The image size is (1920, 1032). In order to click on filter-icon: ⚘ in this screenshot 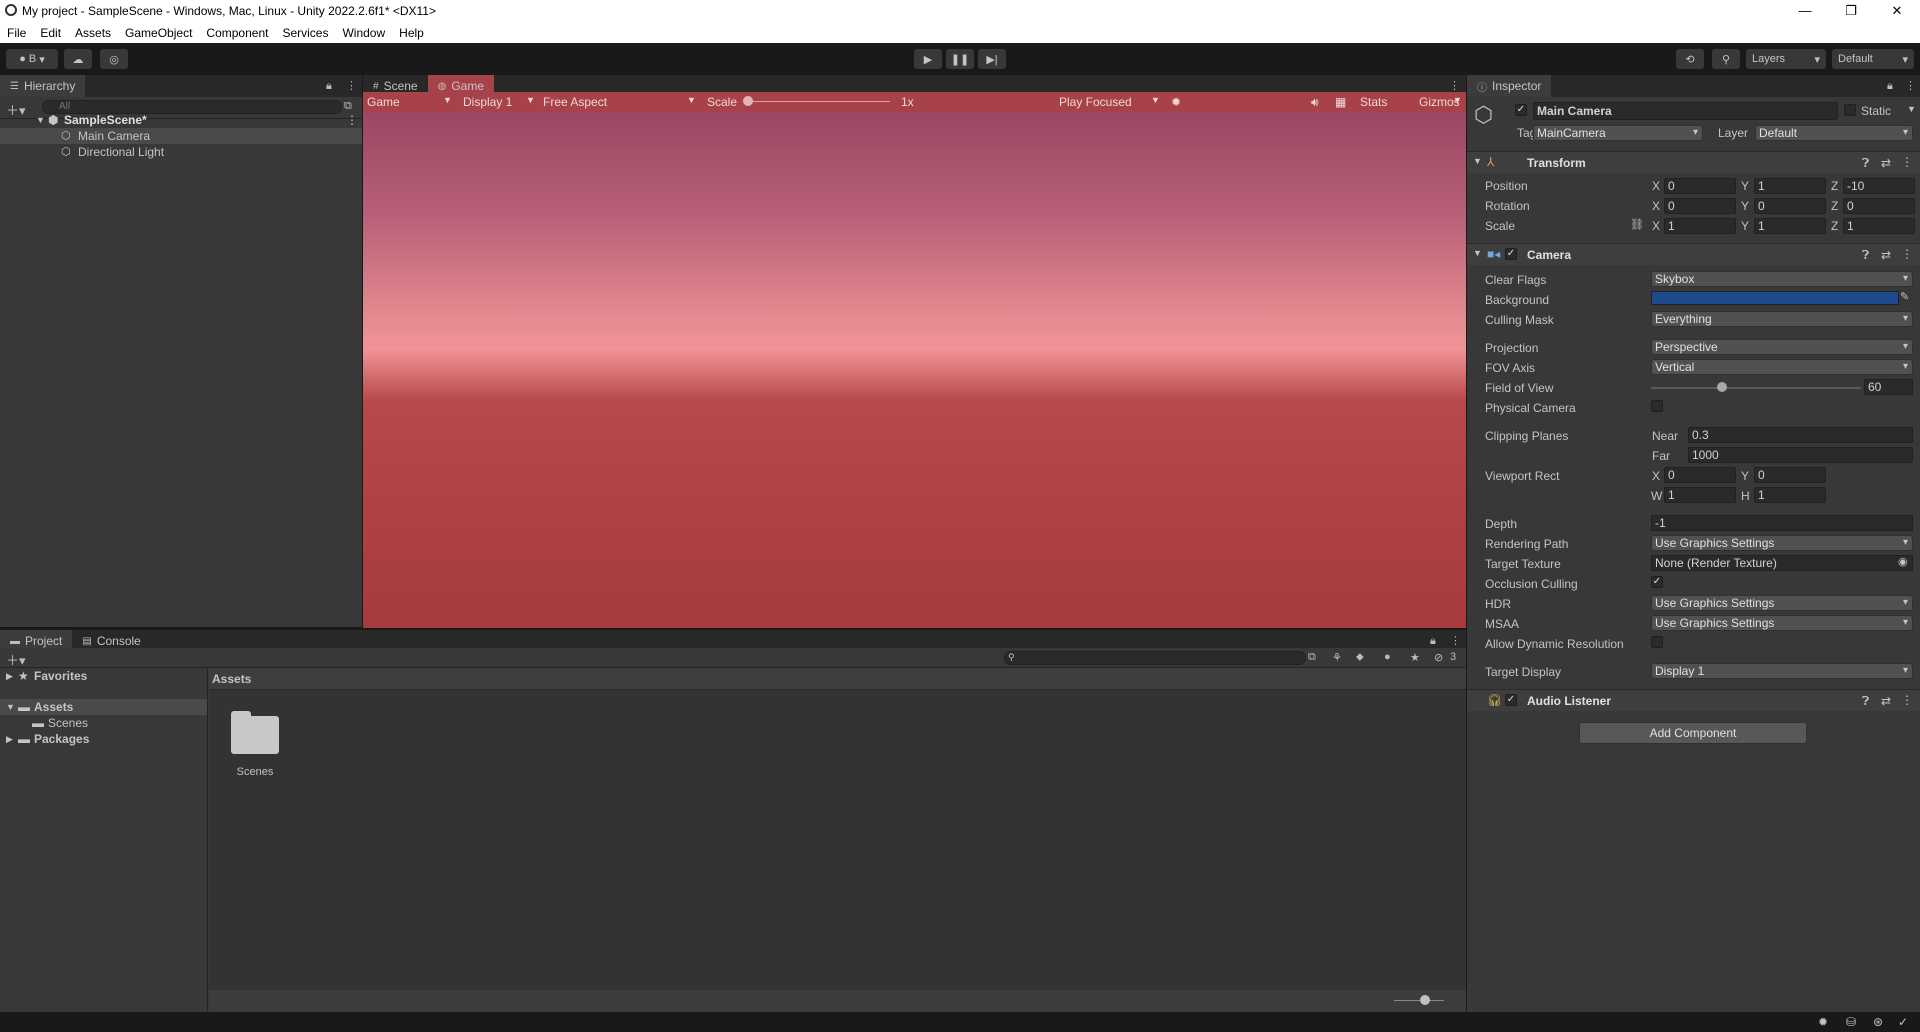, I will do `click(1337, 657)`.